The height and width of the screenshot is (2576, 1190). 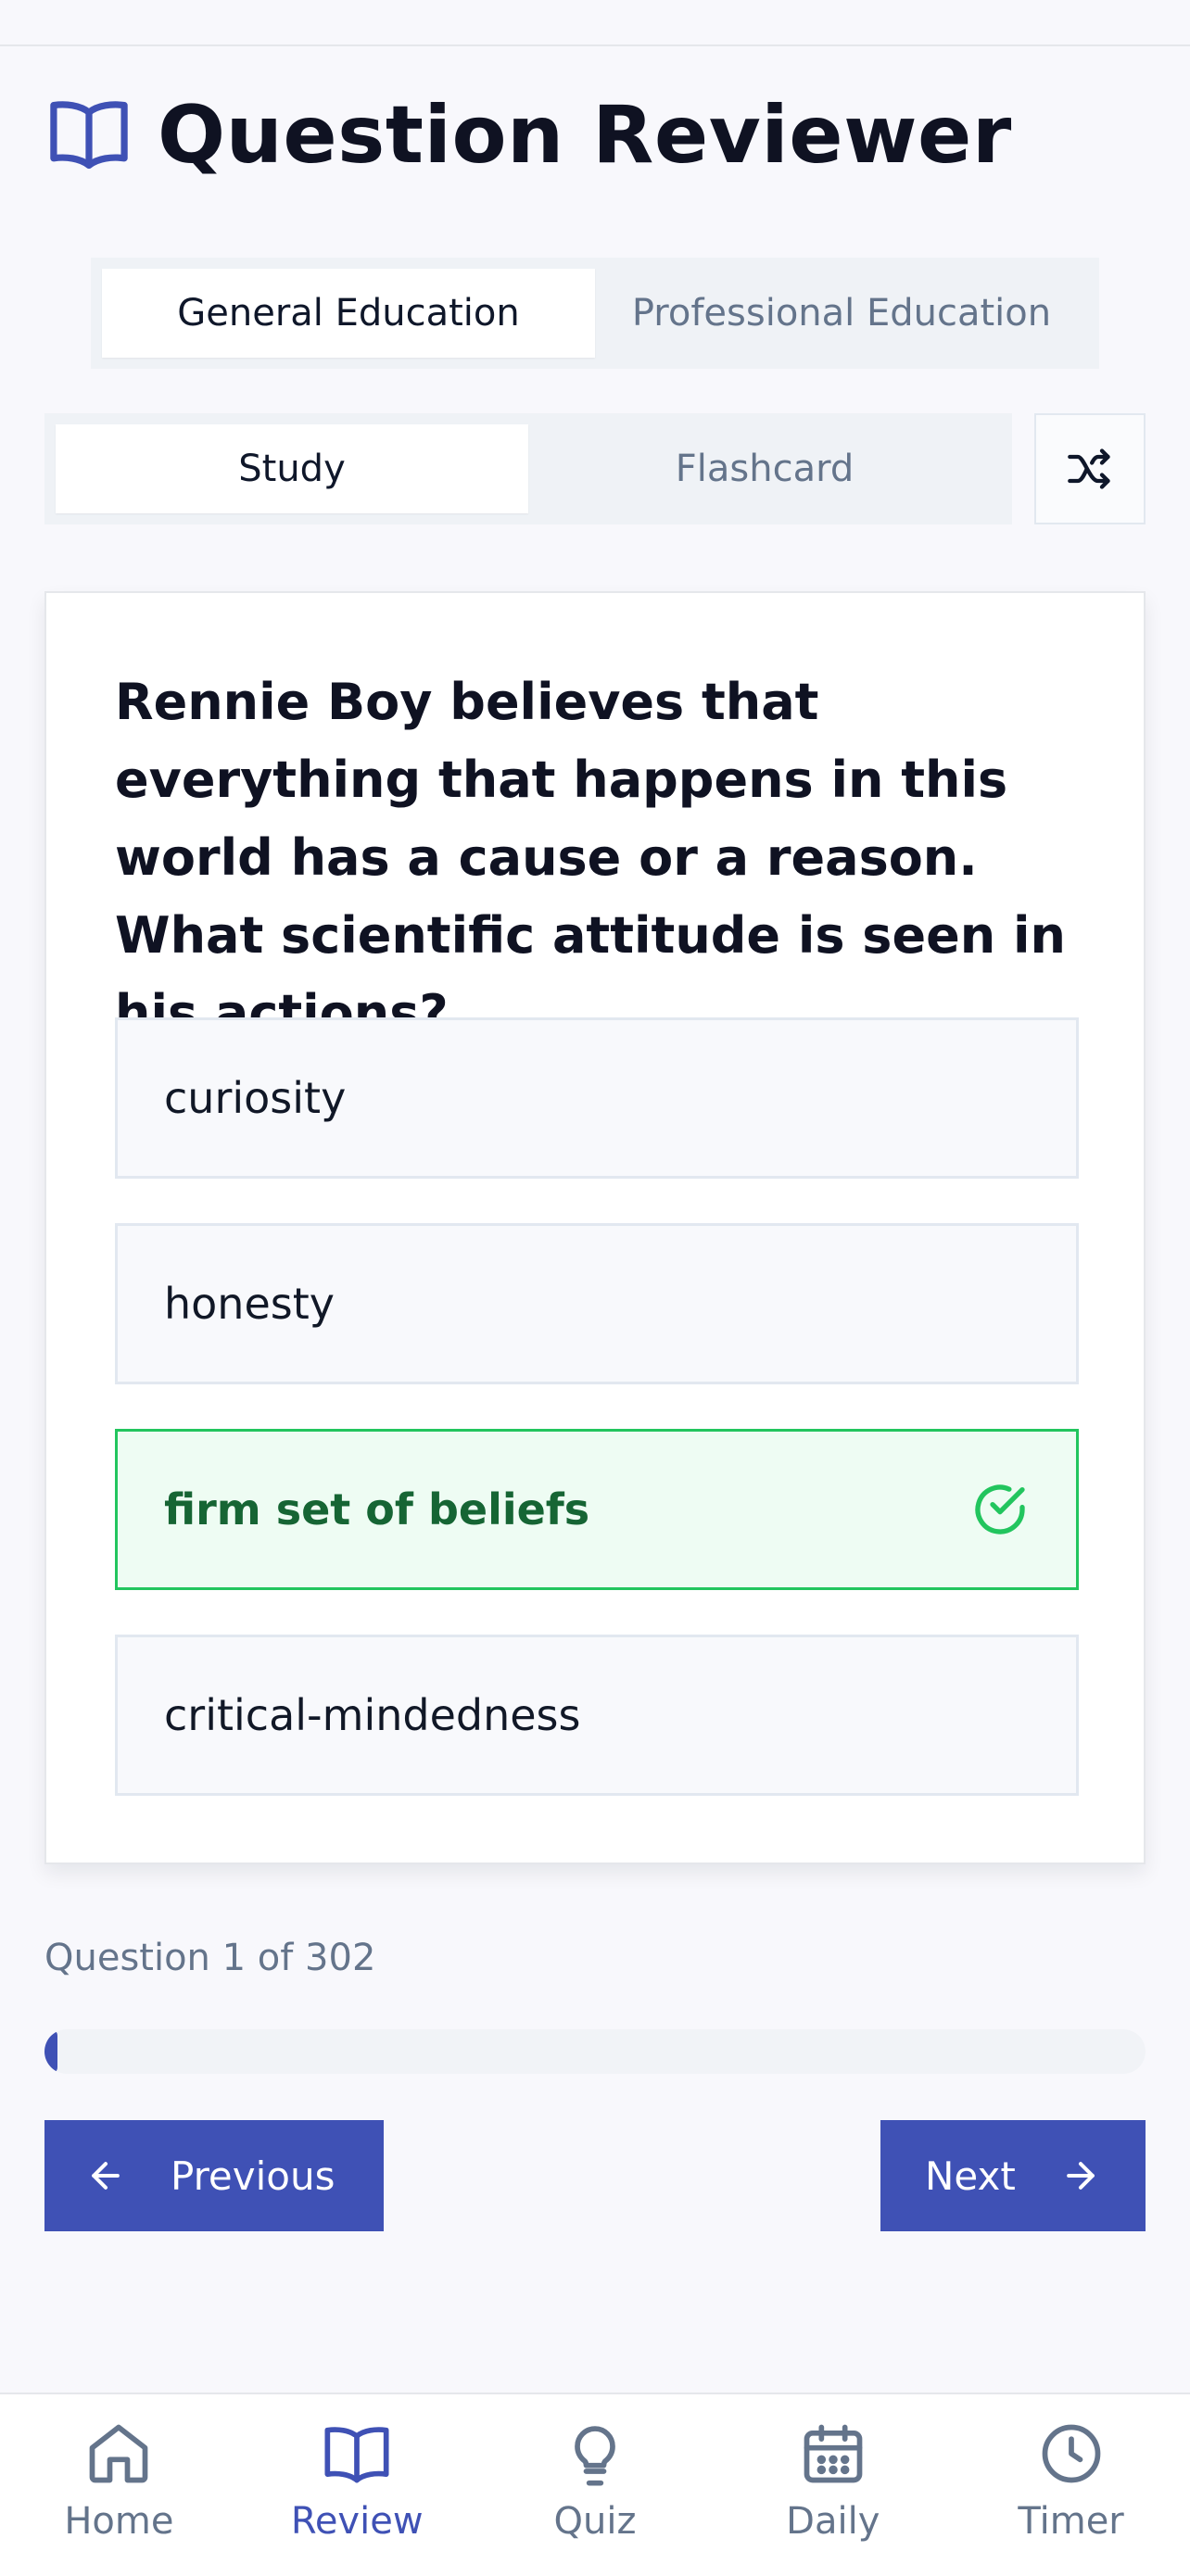 What do you see at coordinates (51, 2051) in the screenshot?
I see `progress-fill` at bounding box center [51, 2051].